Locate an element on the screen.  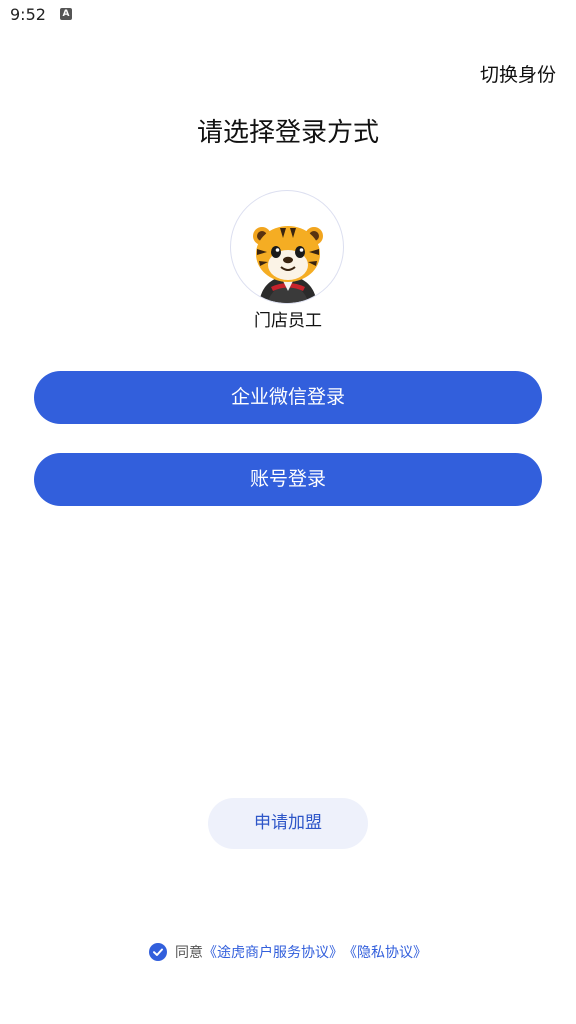
wecom-login-button: 企业微信登录 is located at coordinates (288, 397).